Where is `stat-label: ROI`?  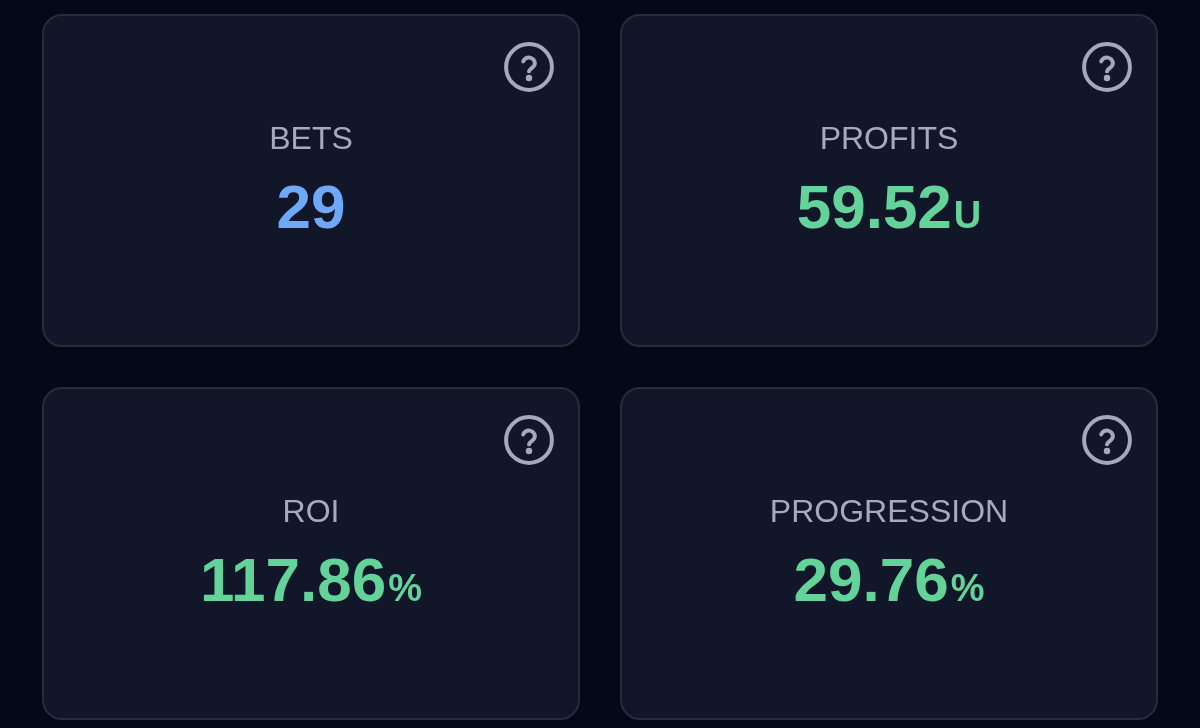
stat-label: ROI is located at coordinates (311, 511).